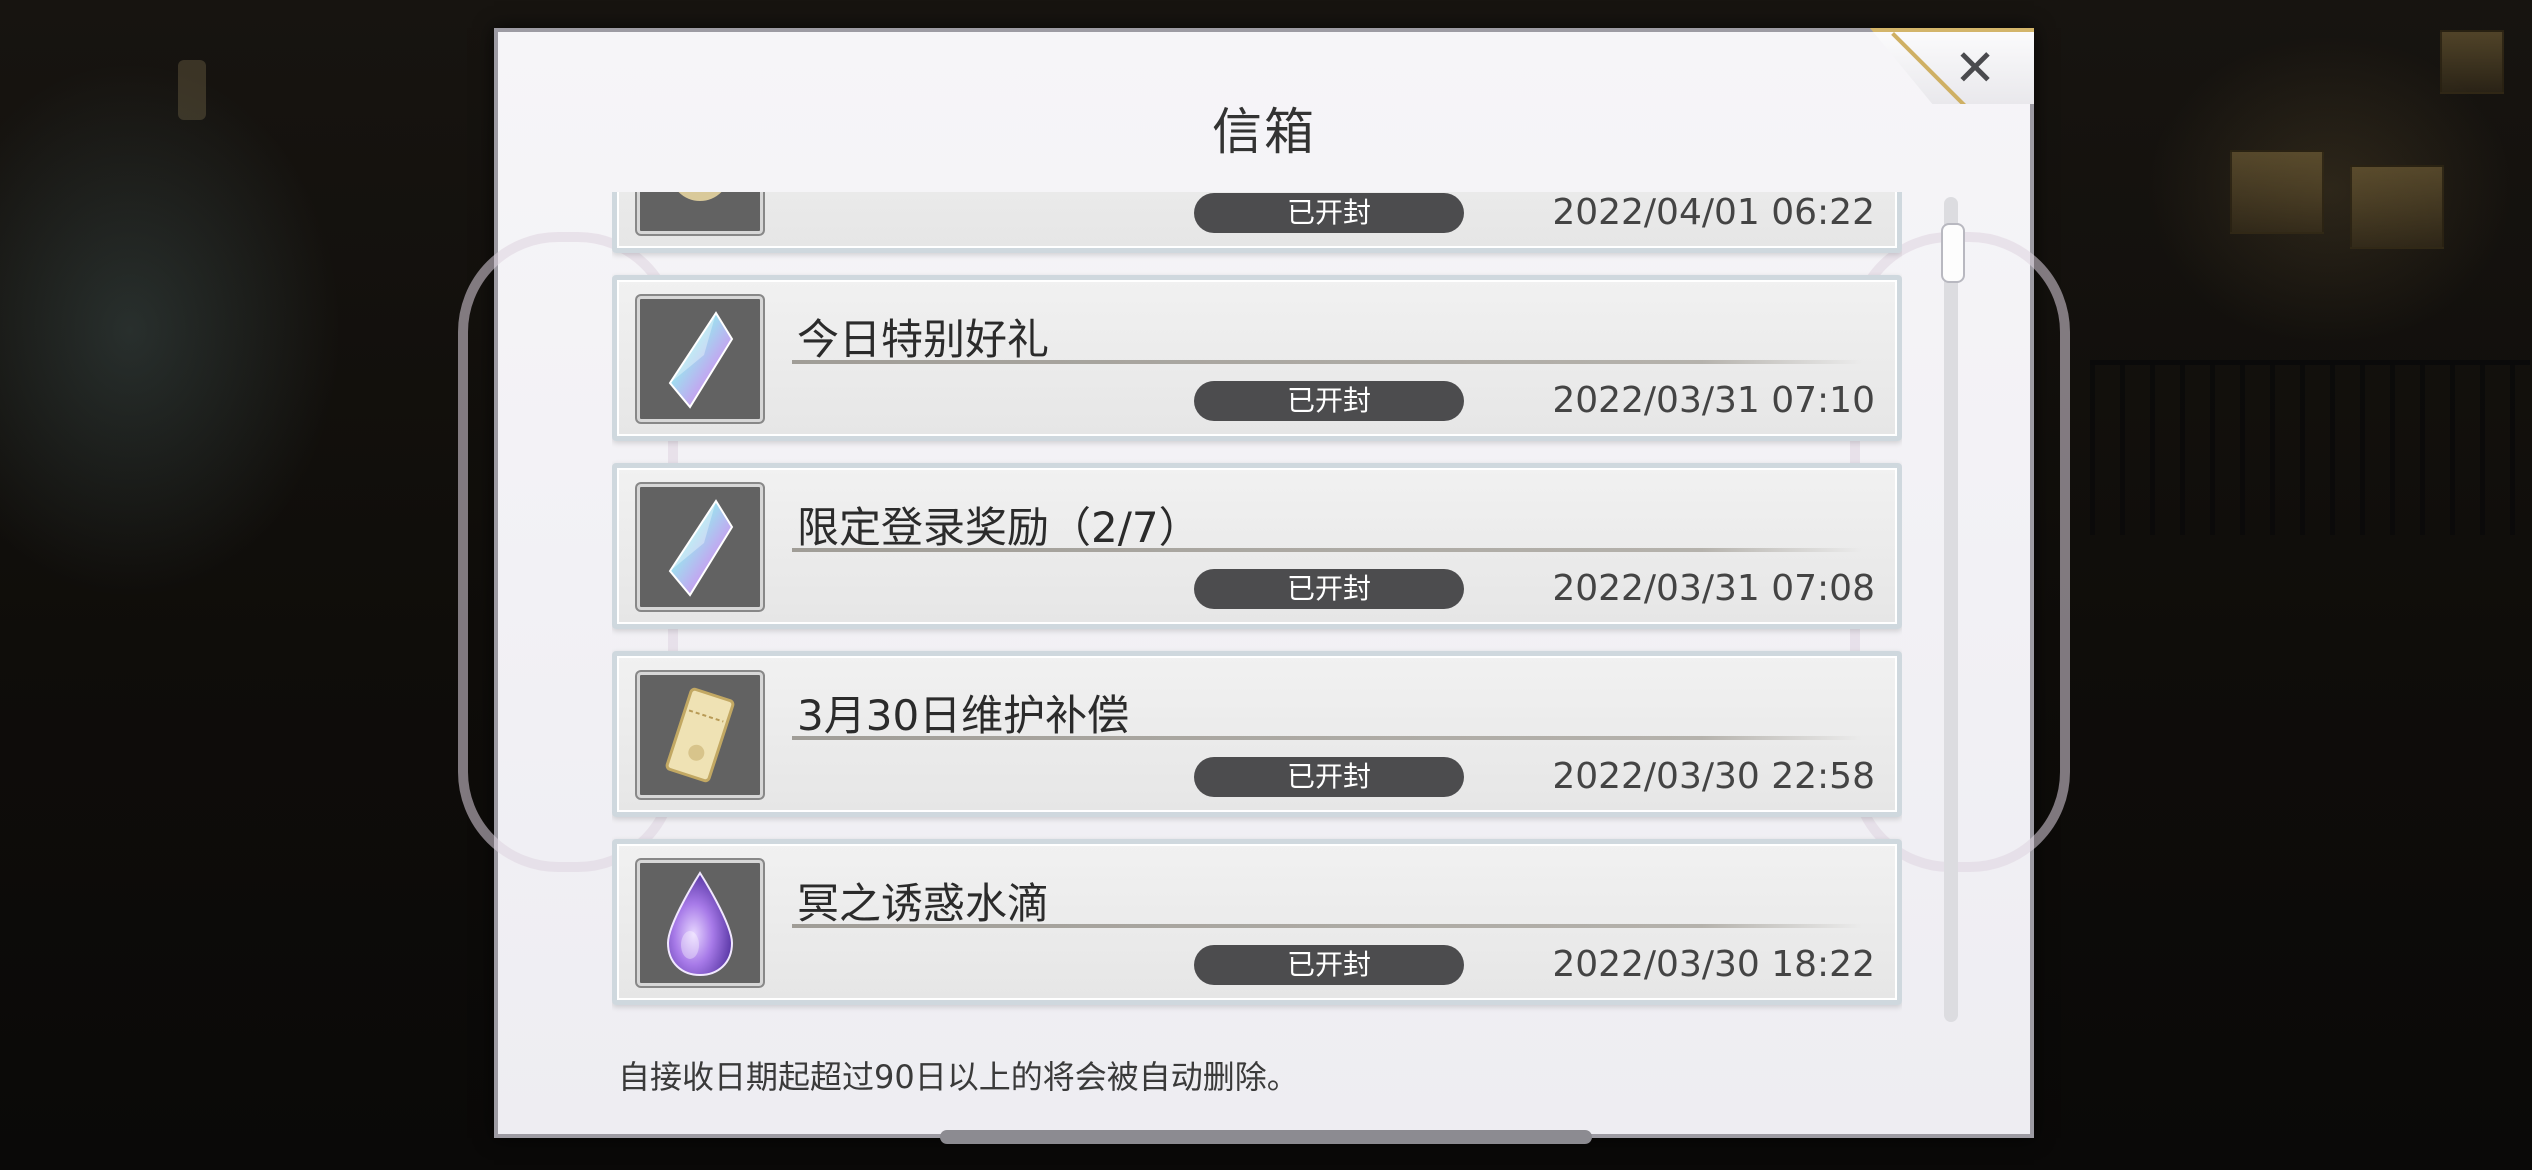 The width and height of the screenshot is (2532, 1170). Describe the element at coordinates (700, 213) in the screenshot. I see `gift-icon` at that location.